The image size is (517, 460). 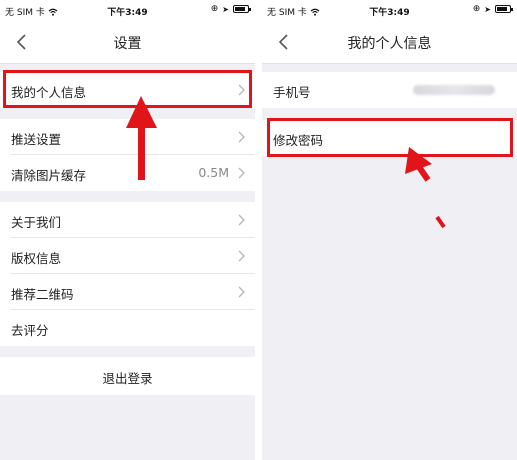 I want to click on settings-item-label: 去评分, so click(x=30, y=330).